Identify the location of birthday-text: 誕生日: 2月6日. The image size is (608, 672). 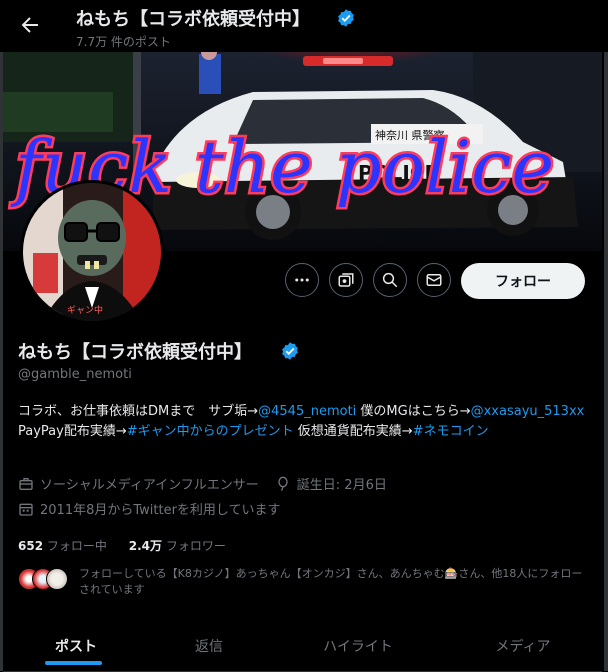
(341, 485).